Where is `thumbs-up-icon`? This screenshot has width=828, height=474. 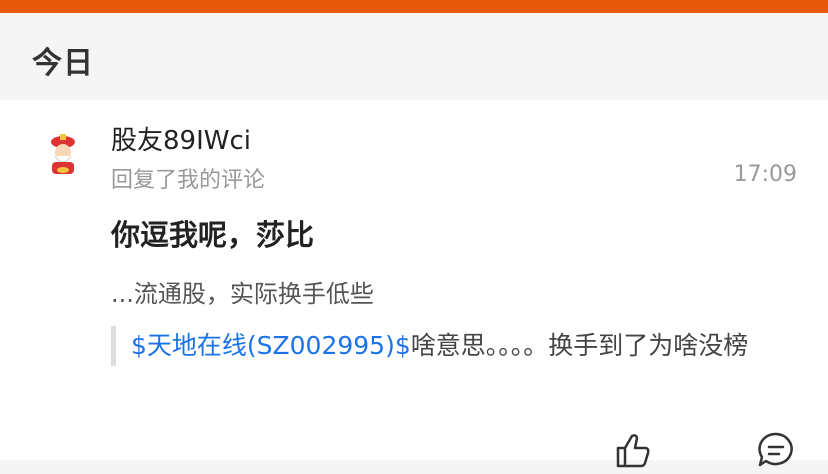
thumbs-up-icon is located at coordinates (633, 451).